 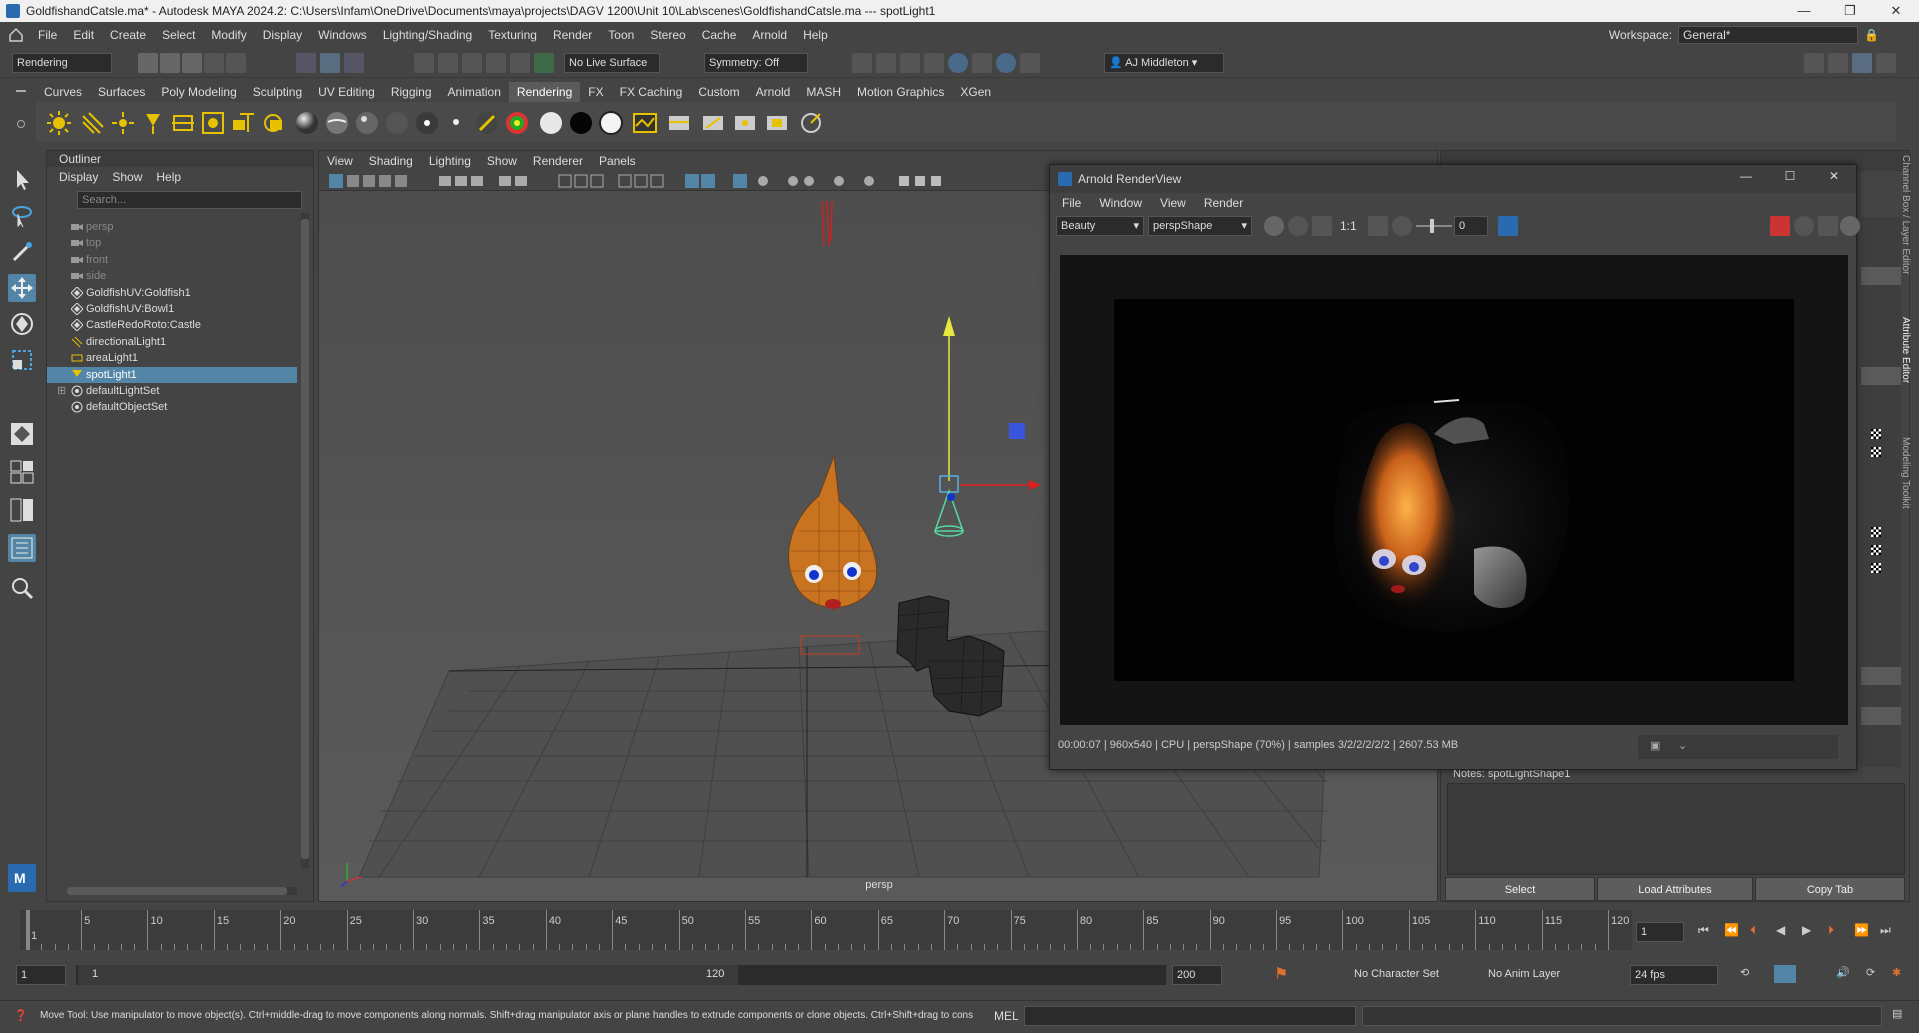 What do you see at coordinates (769, 35) in the screenshot?
I see `menu-arnold: Arnold` at bounding box center [769, 35].